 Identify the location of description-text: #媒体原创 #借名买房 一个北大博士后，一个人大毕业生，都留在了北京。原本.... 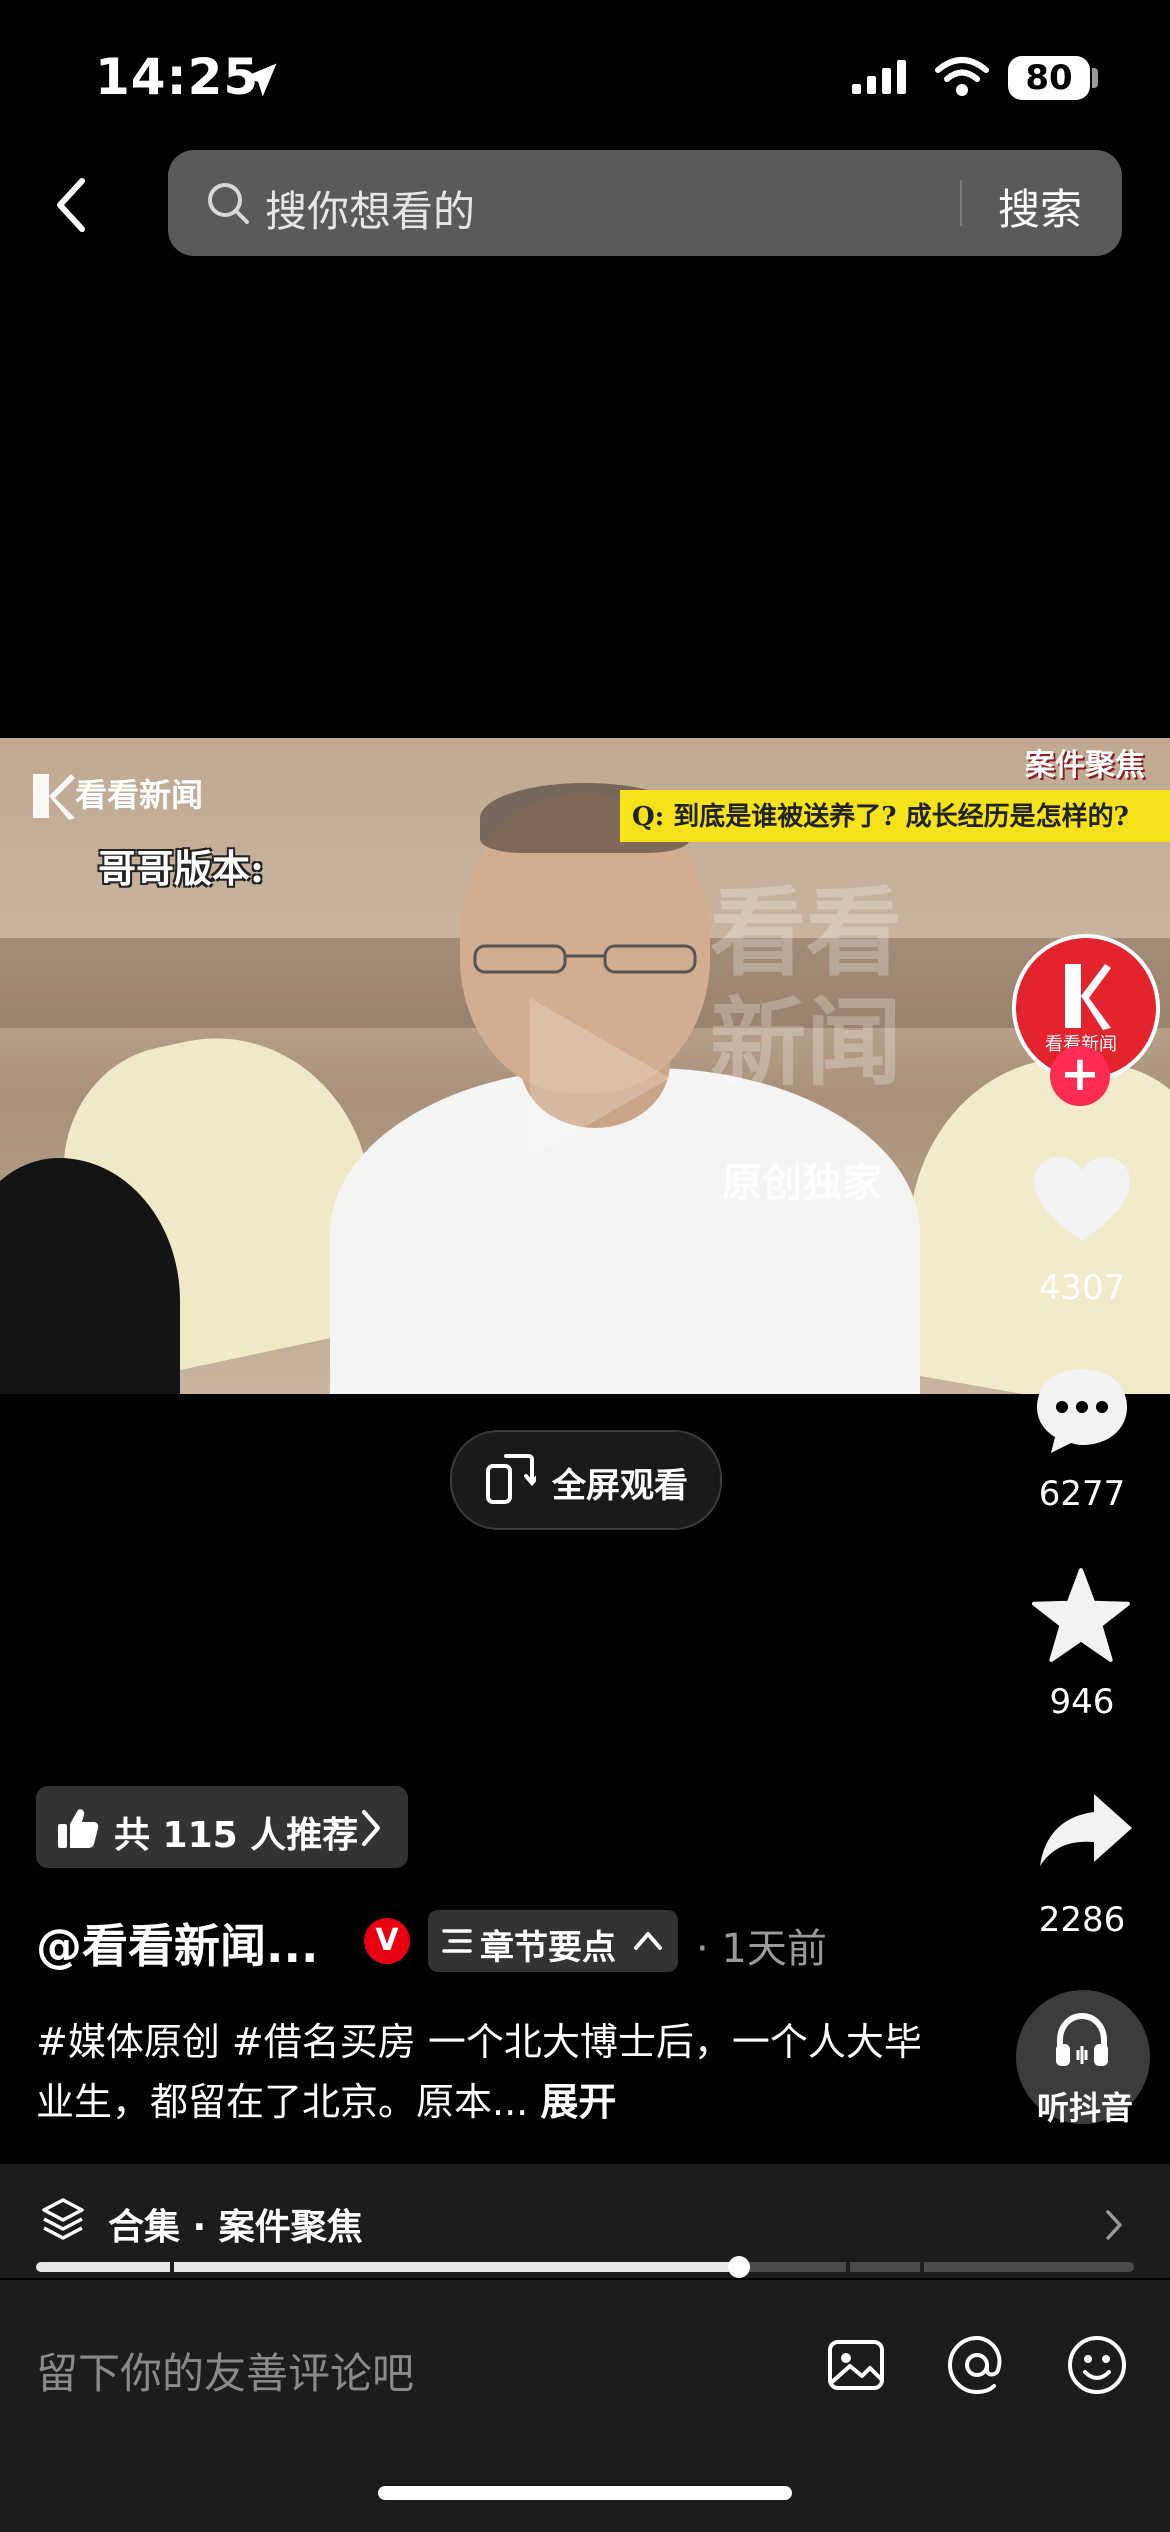
(479, 2072).